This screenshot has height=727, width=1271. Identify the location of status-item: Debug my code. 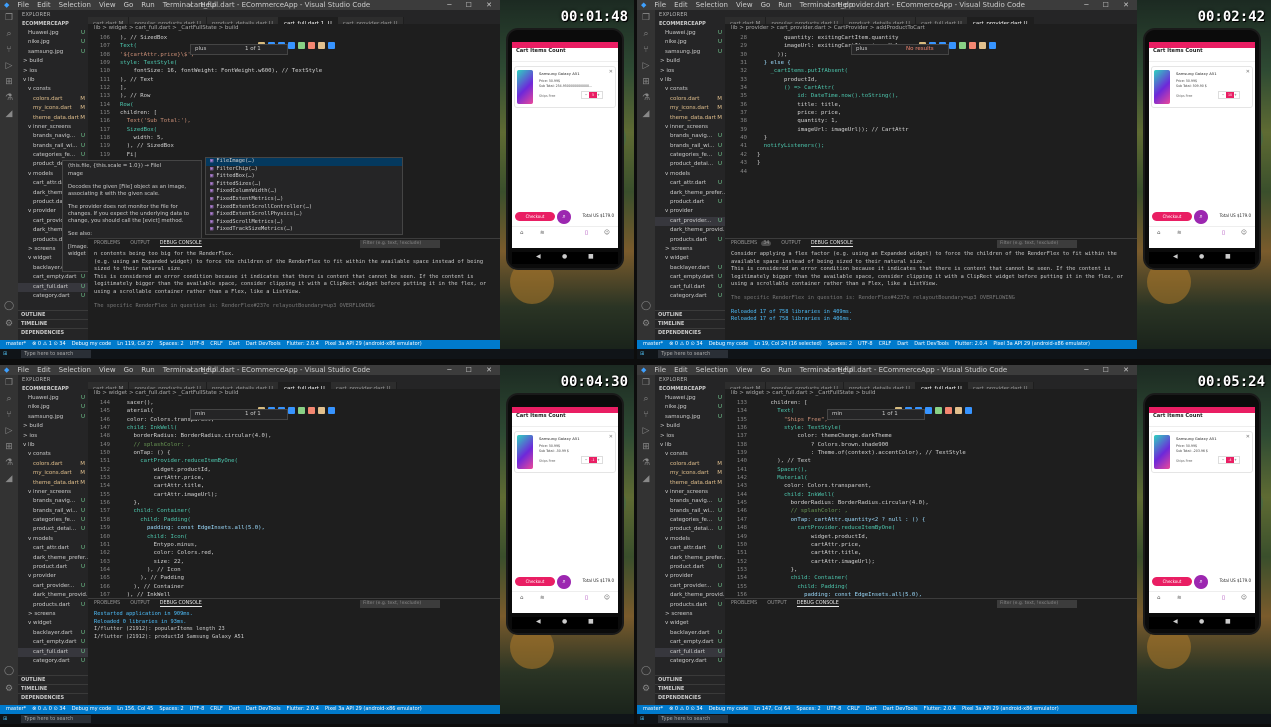
(92, 344).